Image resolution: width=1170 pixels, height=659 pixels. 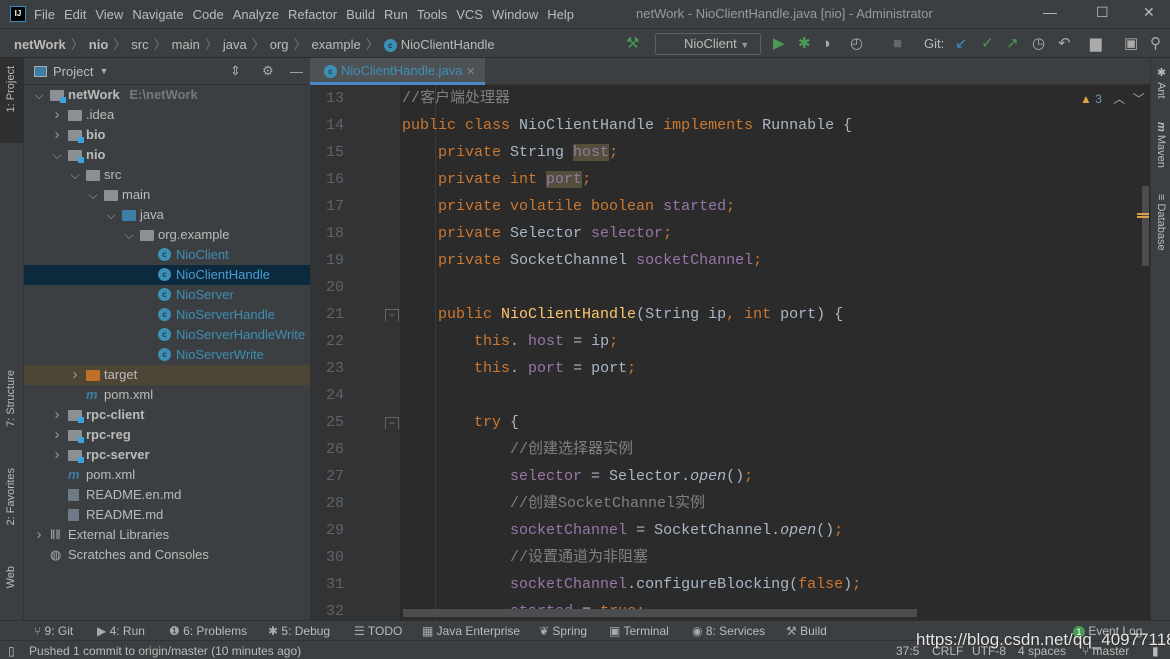 What do you see at coordinates (804, 44) in the screenshot?
I see `debug-icon: ✱` at bounding box center [804, 44].